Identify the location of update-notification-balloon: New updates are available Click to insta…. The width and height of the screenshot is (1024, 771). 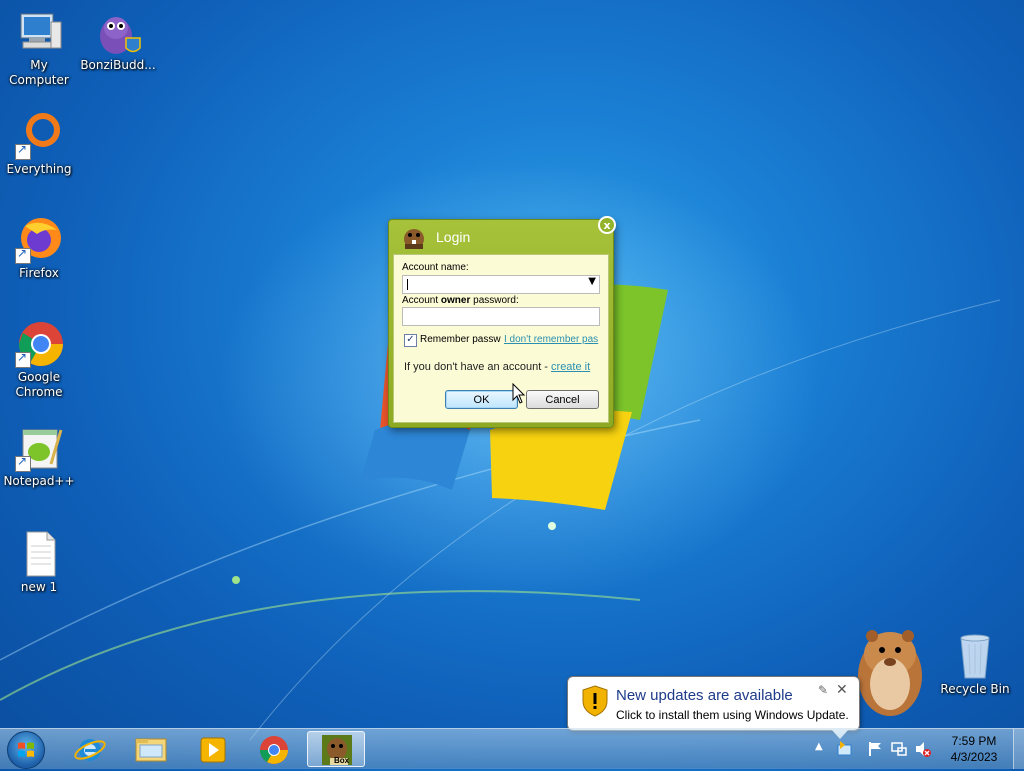
(713, 707).